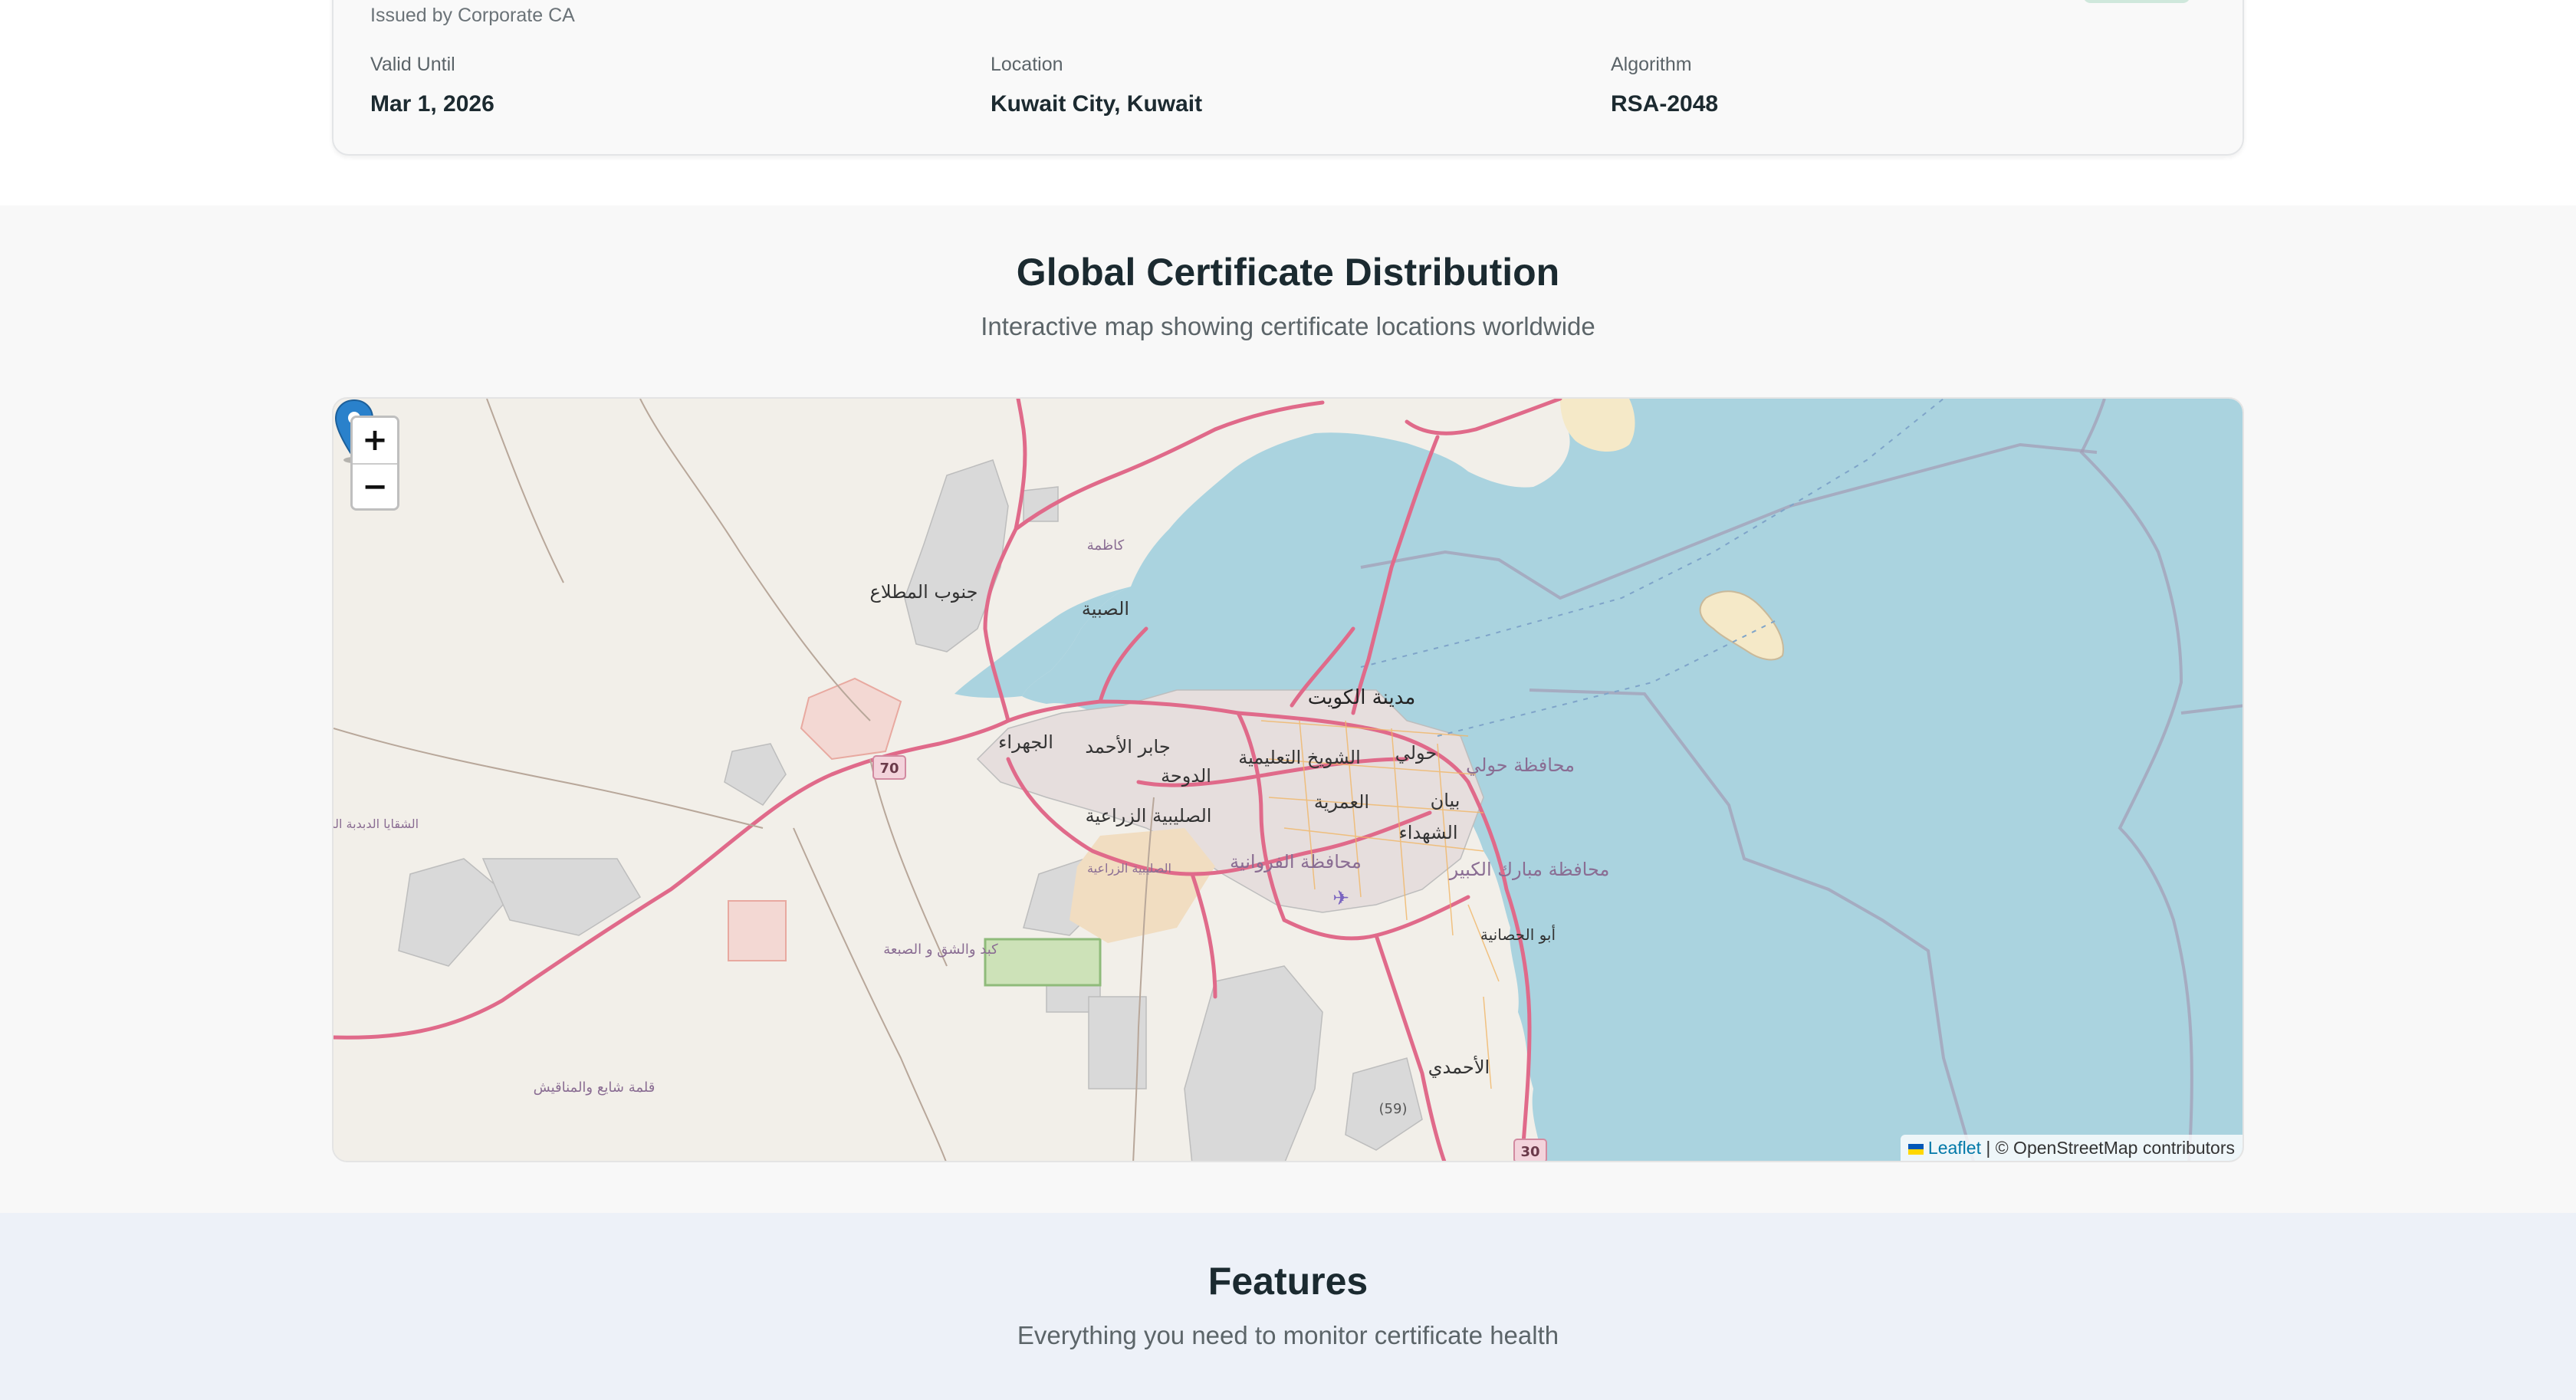  What do you see at coordinates (1106, 608) in the screenshot?
I see `place-label: الصبية` at bounding box center [1106, 608].